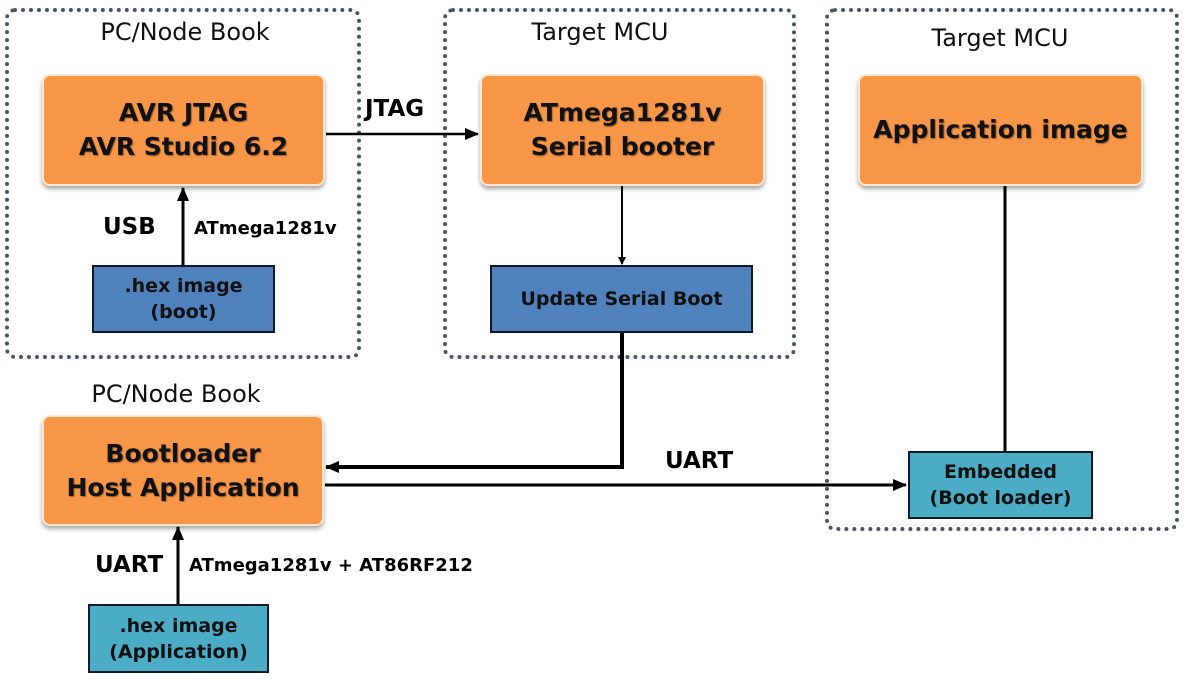  Describe the element at coordinates (183, 112) in the screenshot. I see `node-avr-jtag-line1: AVR JTAG` at that location.